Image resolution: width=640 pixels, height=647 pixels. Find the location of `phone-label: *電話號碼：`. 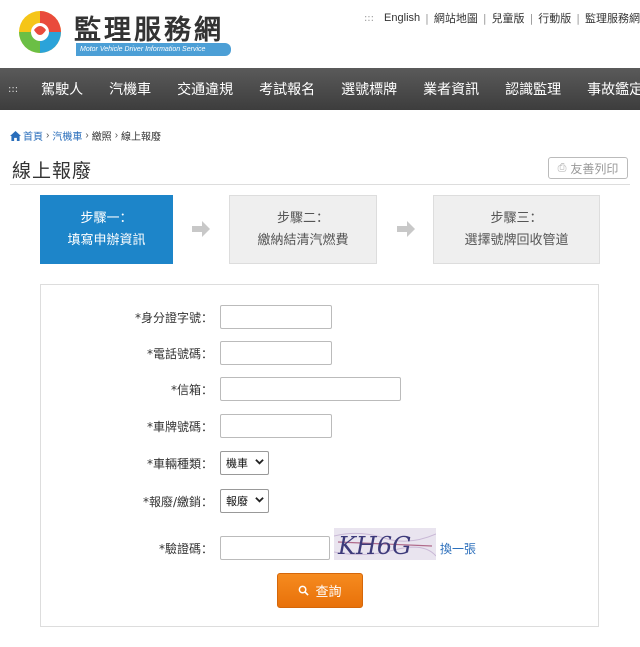

phone-label: *電話號碼： is located at coordinates (179, 354).